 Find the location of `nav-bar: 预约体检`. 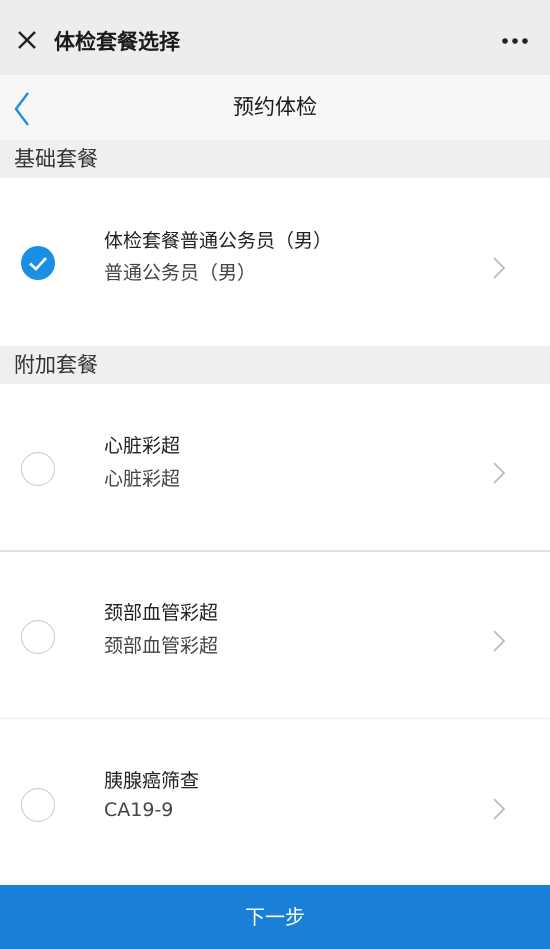

nav-bar: 预约体检 is located at coordinates (275, 107).